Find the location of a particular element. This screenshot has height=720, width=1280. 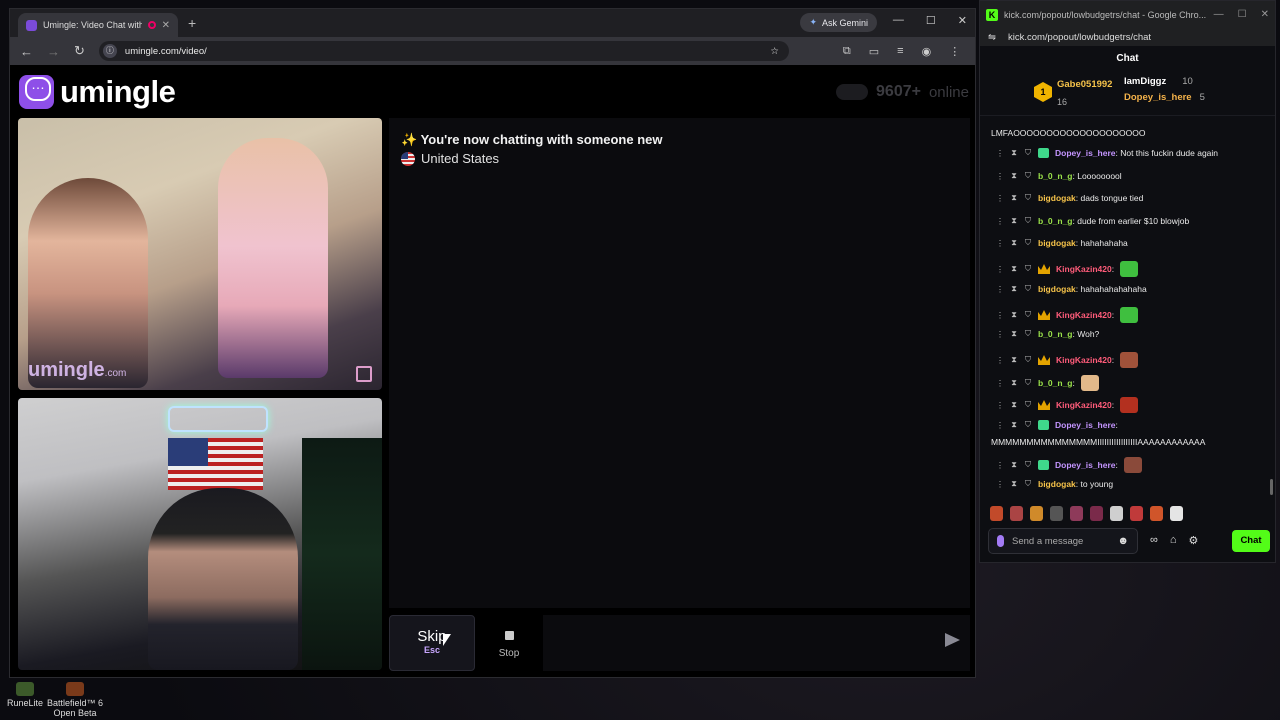

stop-button: Stop is located at coordinates (509, 643).